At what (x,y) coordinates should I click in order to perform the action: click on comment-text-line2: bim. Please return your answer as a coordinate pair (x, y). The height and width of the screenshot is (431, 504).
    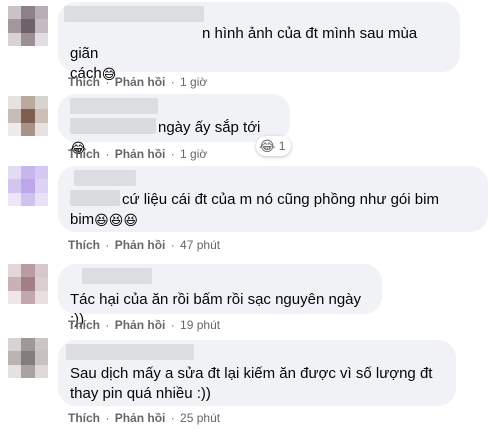
    Looking at the image, I should click on (82, 219).